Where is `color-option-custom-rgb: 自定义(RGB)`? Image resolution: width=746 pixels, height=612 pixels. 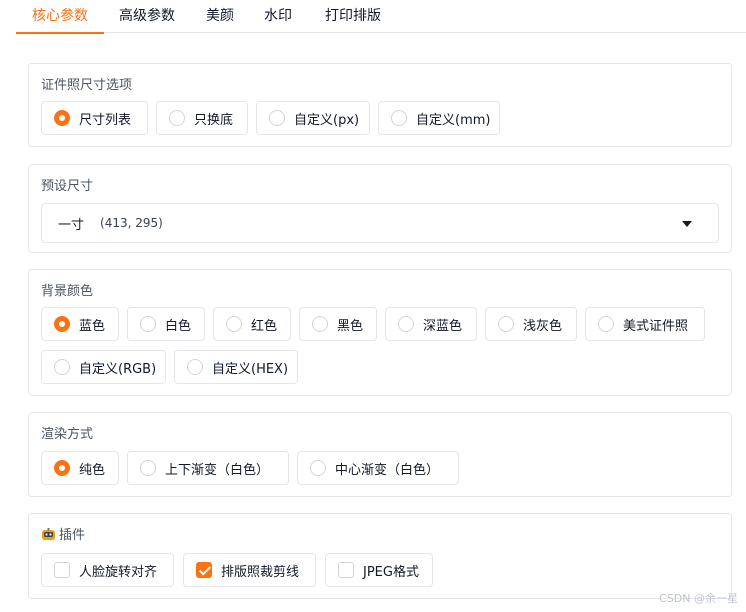
color-option-custom-rgb: 自定义(RGB) is located at coordinates (103, 367).